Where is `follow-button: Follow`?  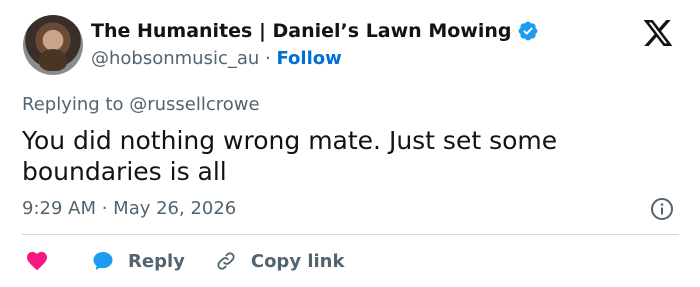
follow-button: Follow is located at coordinates (308, 58).